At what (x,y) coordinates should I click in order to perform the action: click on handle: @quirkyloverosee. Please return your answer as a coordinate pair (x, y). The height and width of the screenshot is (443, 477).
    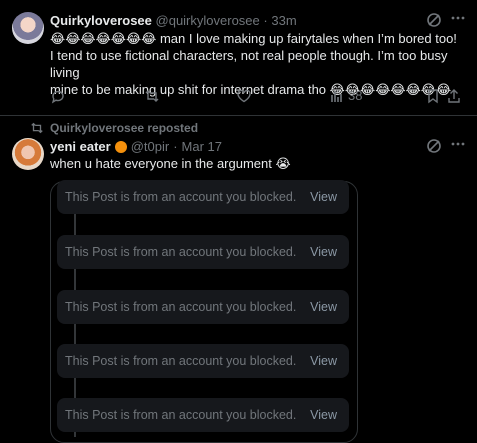
    Looking at the image, I should click on (208, 20).